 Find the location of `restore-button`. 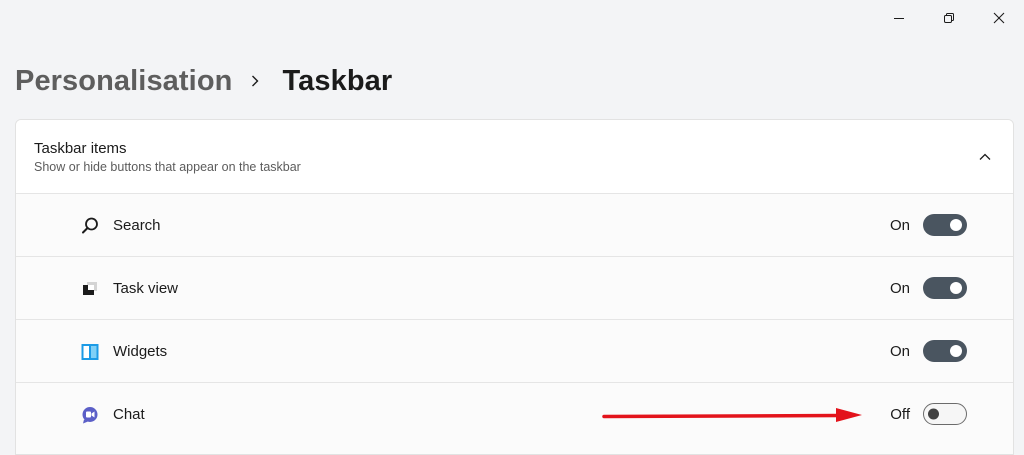

restore-button is located at coordinates (949, 18).